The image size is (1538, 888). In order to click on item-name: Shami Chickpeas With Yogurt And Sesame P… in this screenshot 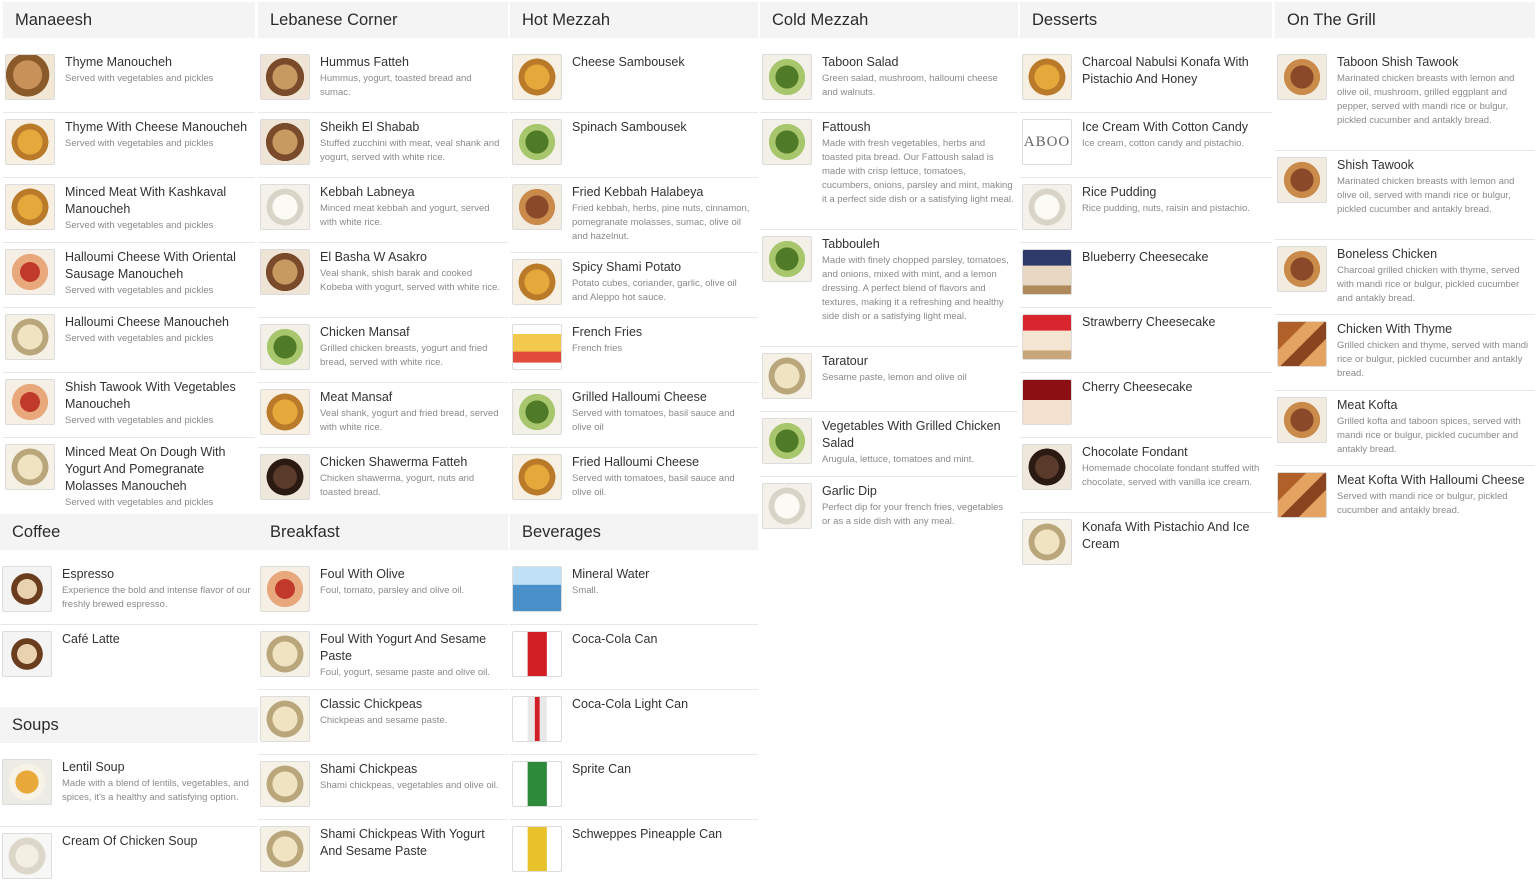, I will do `click(402, 842)`.